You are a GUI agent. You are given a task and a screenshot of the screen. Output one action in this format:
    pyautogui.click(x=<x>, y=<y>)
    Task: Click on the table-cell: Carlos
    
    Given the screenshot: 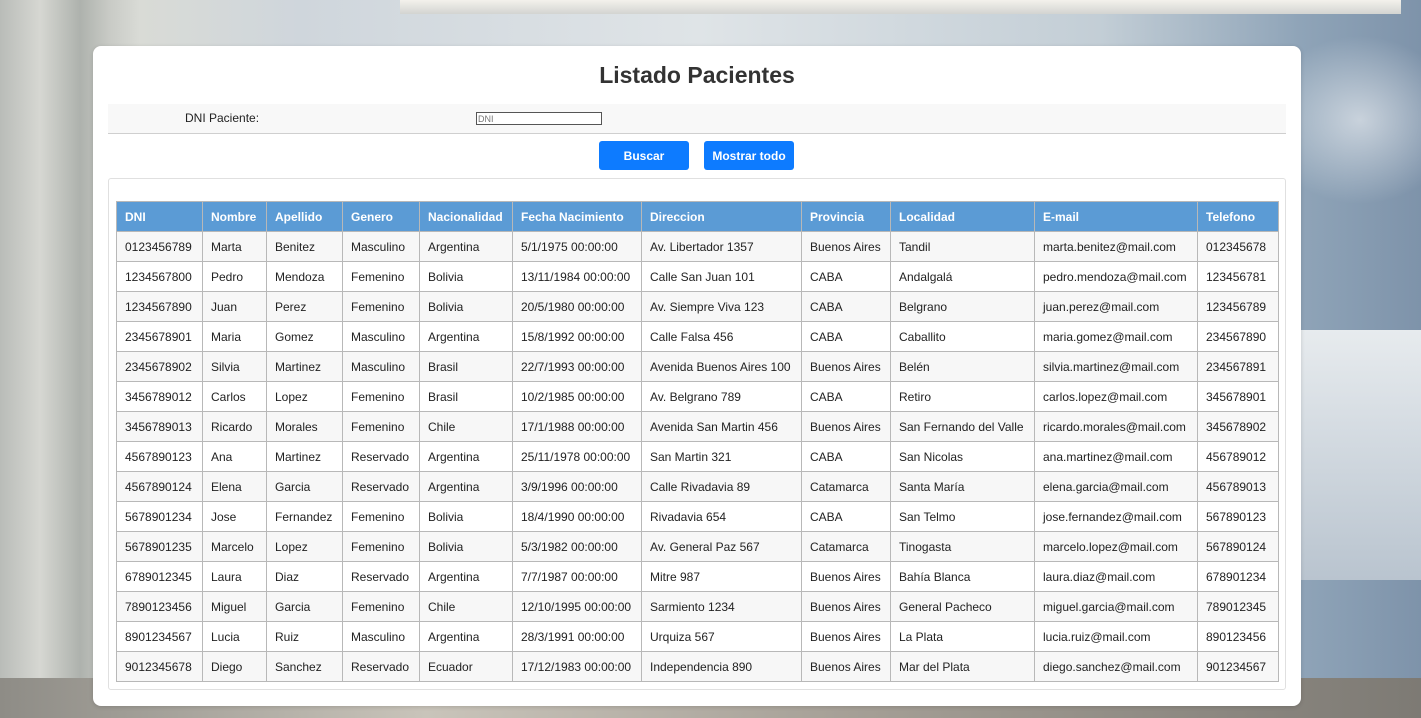 What is the action you would take?
    pyautogui.click(x=234, y=396)
    